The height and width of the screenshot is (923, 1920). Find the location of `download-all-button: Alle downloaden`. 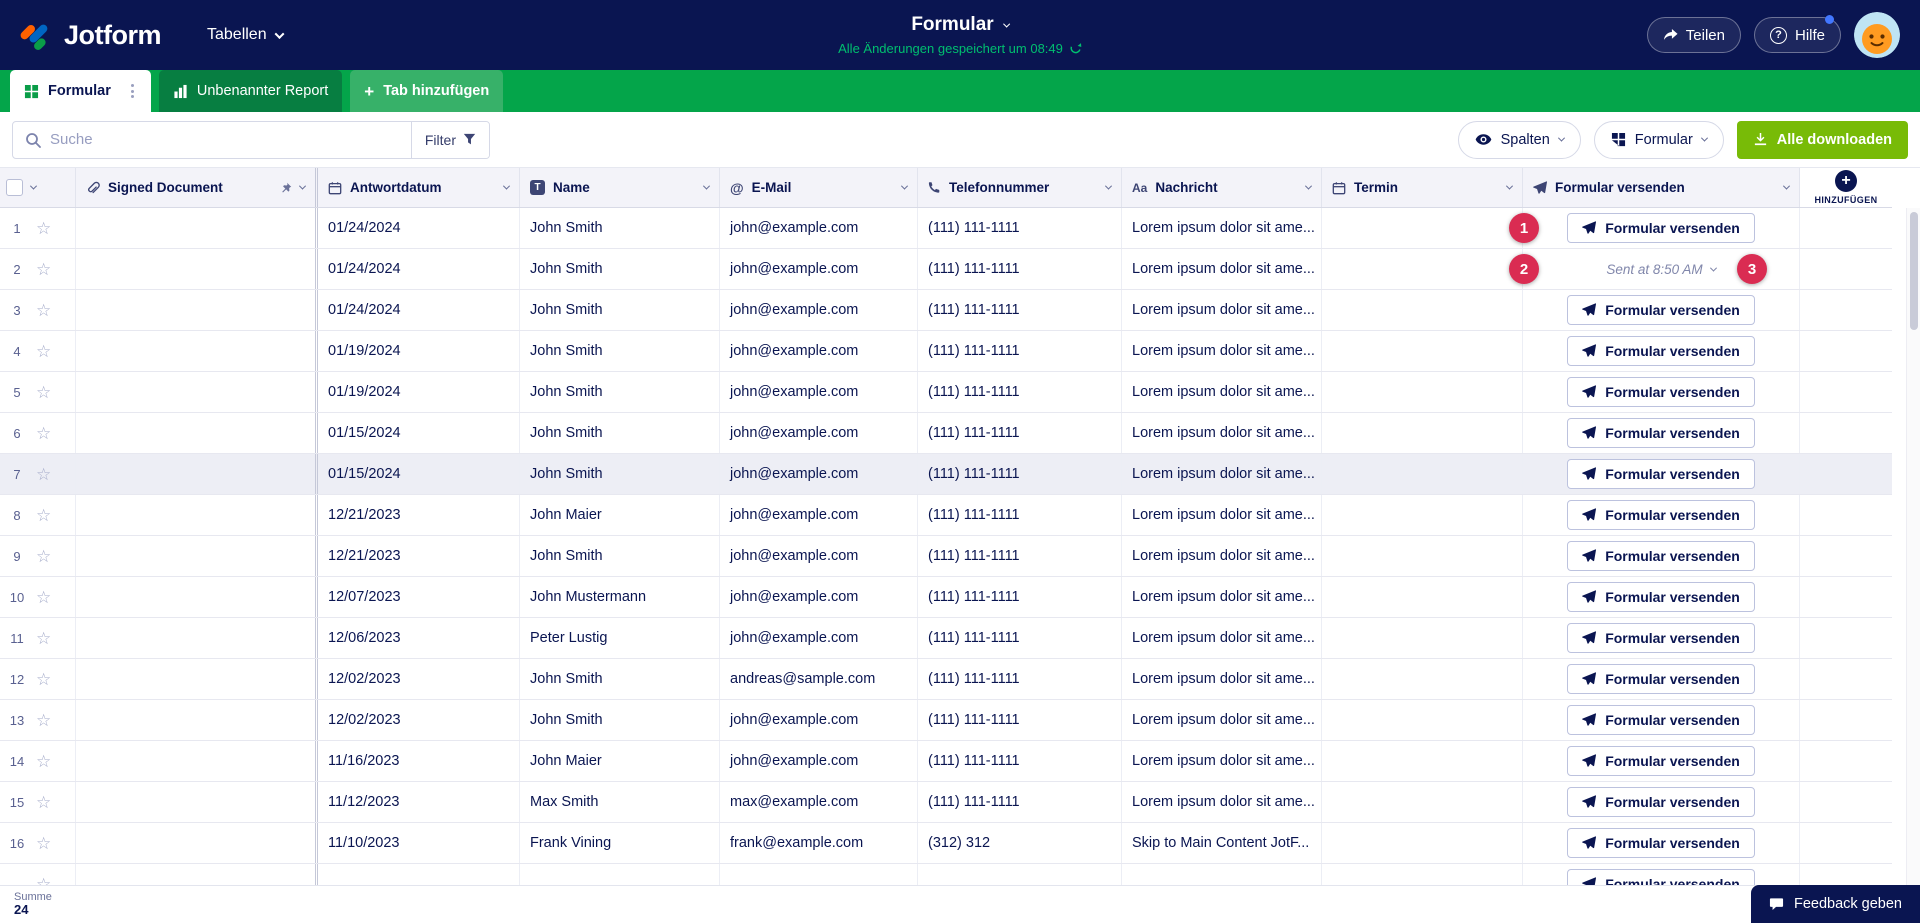

download-all-button: Alle downloaden is located at coordinates (1822, 139).